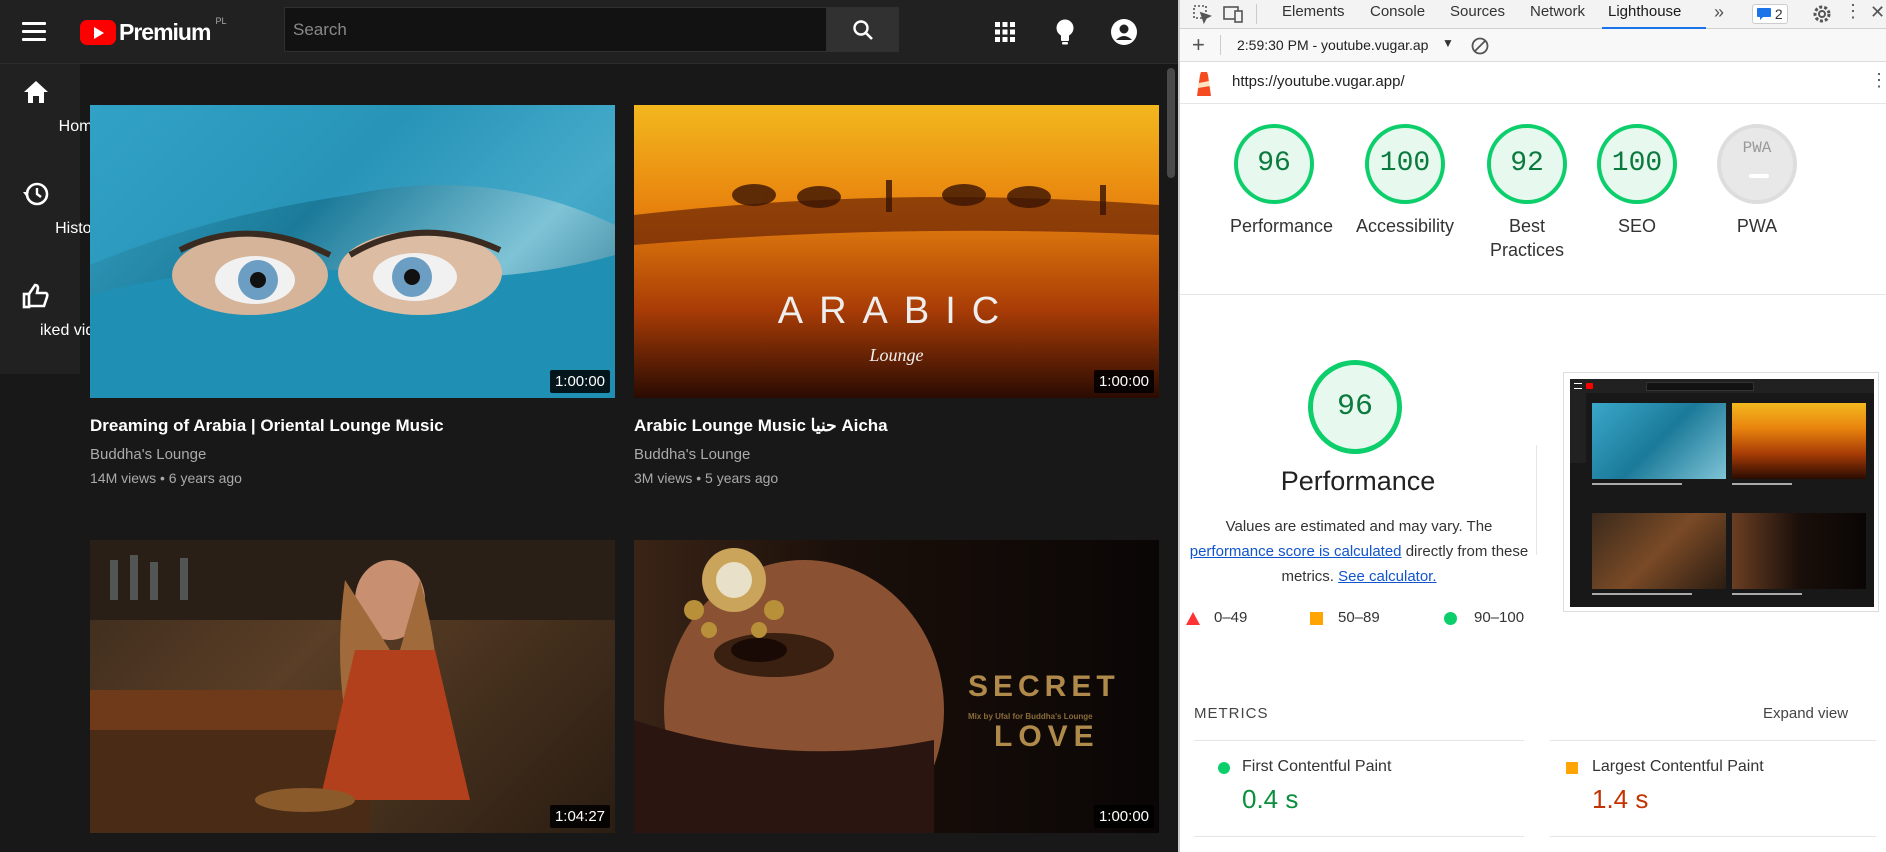 Image resolution: width=1886 pixels, height=852 pixels. What do you see at coordinates (1757, 164) in the screenshot?
I see `pwa-badge: PWA` at bounding box center [1757, 164].